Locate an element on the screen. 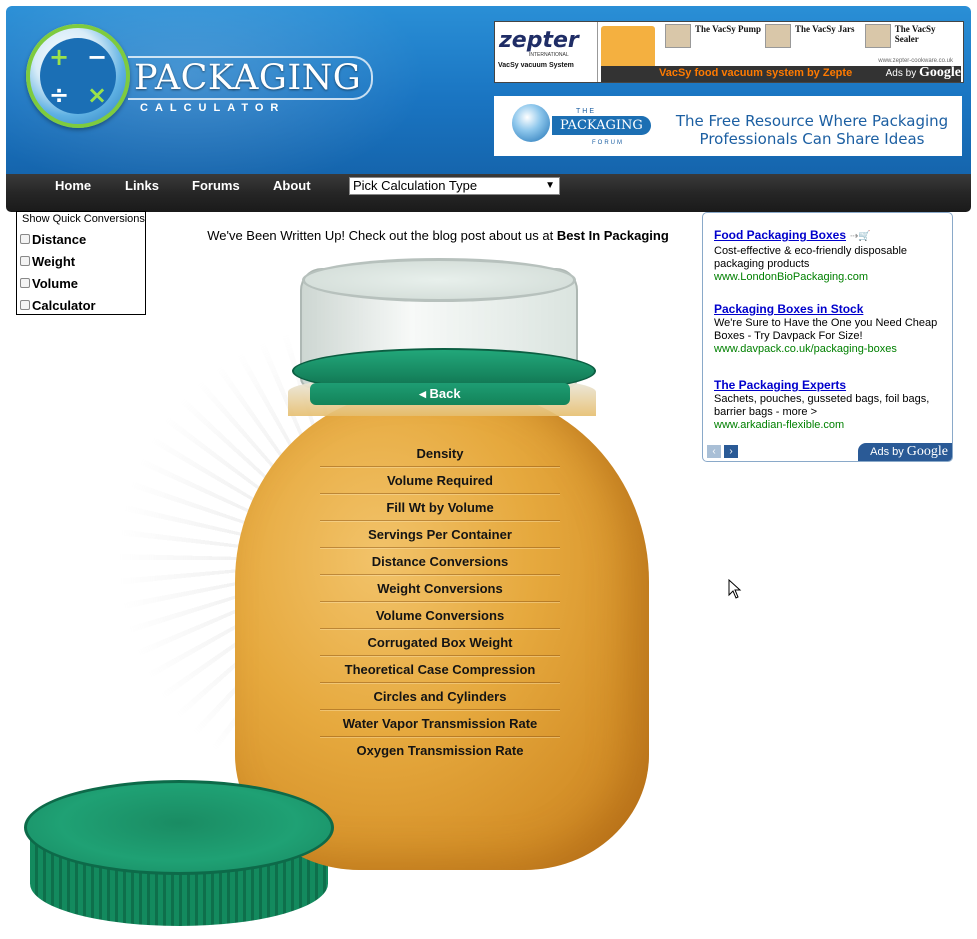  jar-cap is located at coordinates (179, 855).